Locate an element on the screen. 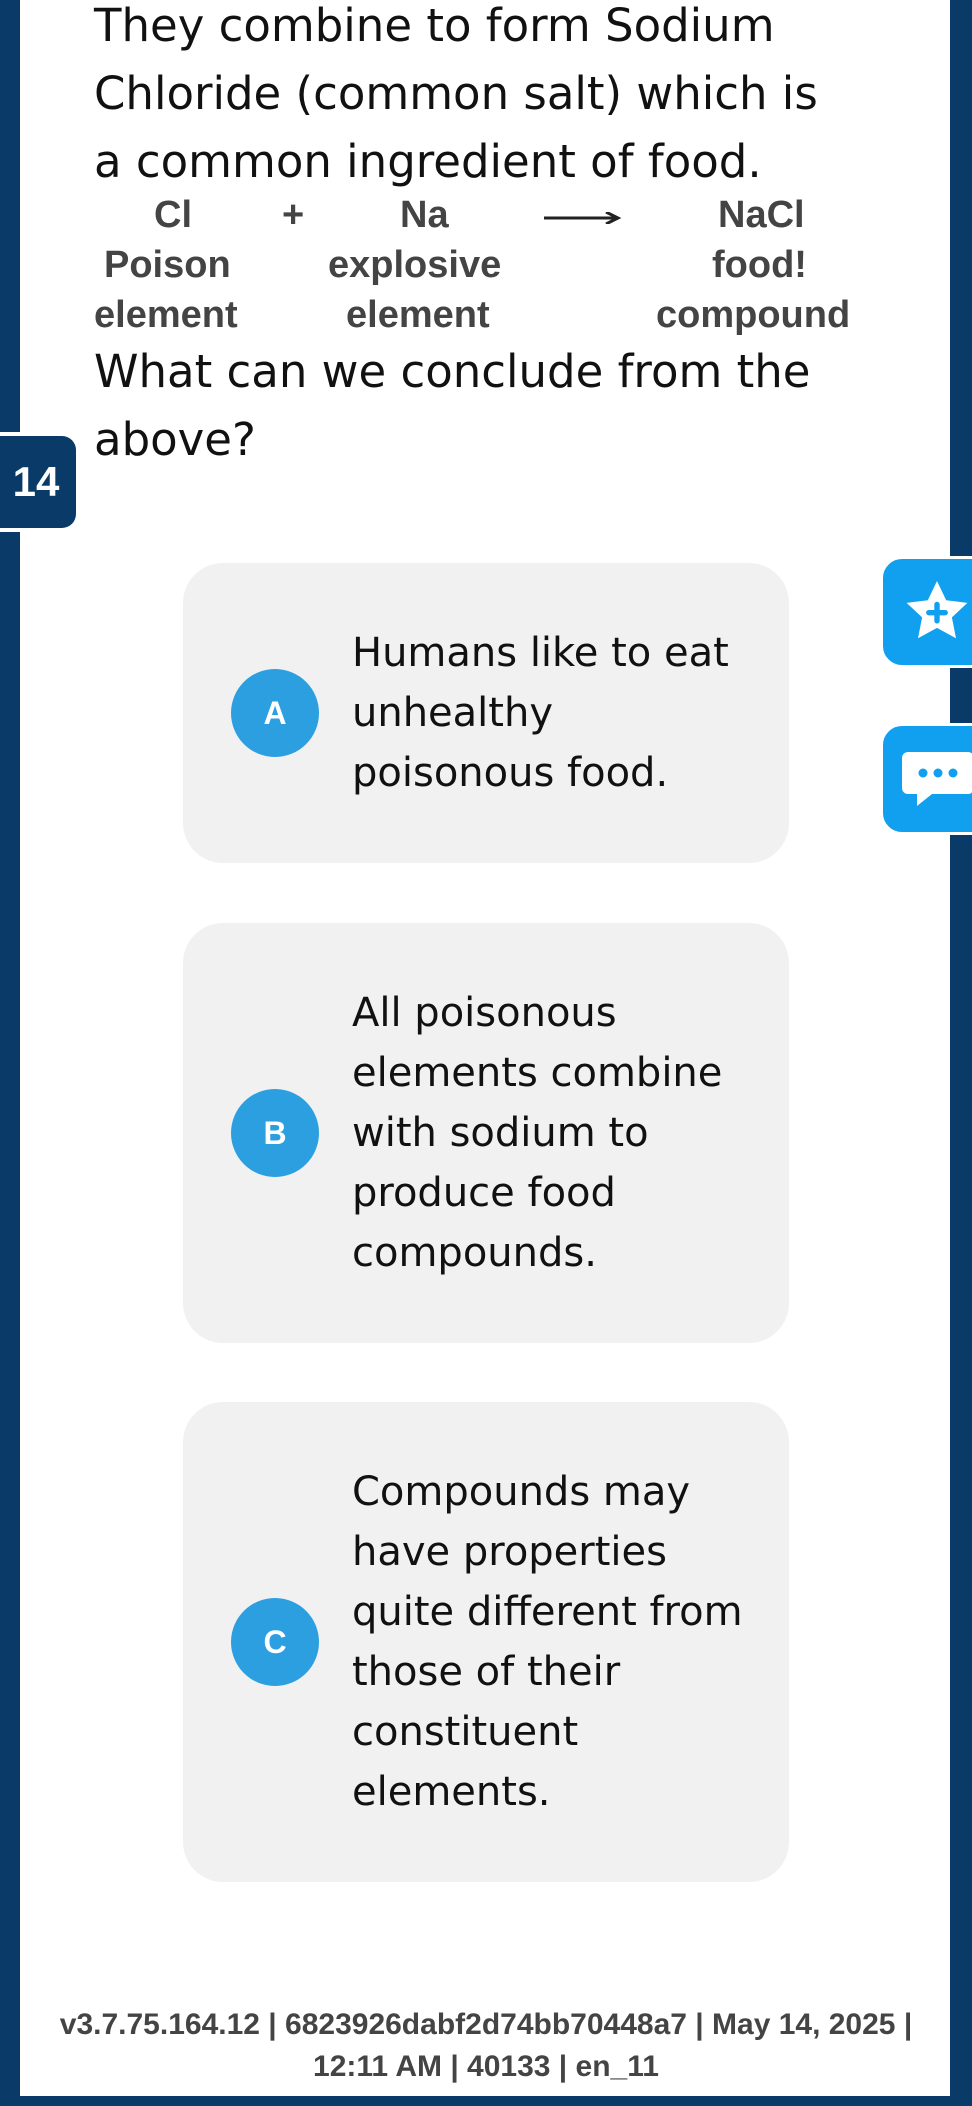 This screenshot has height=2106, width=972. comment-button is located at coordinates (926, 779).